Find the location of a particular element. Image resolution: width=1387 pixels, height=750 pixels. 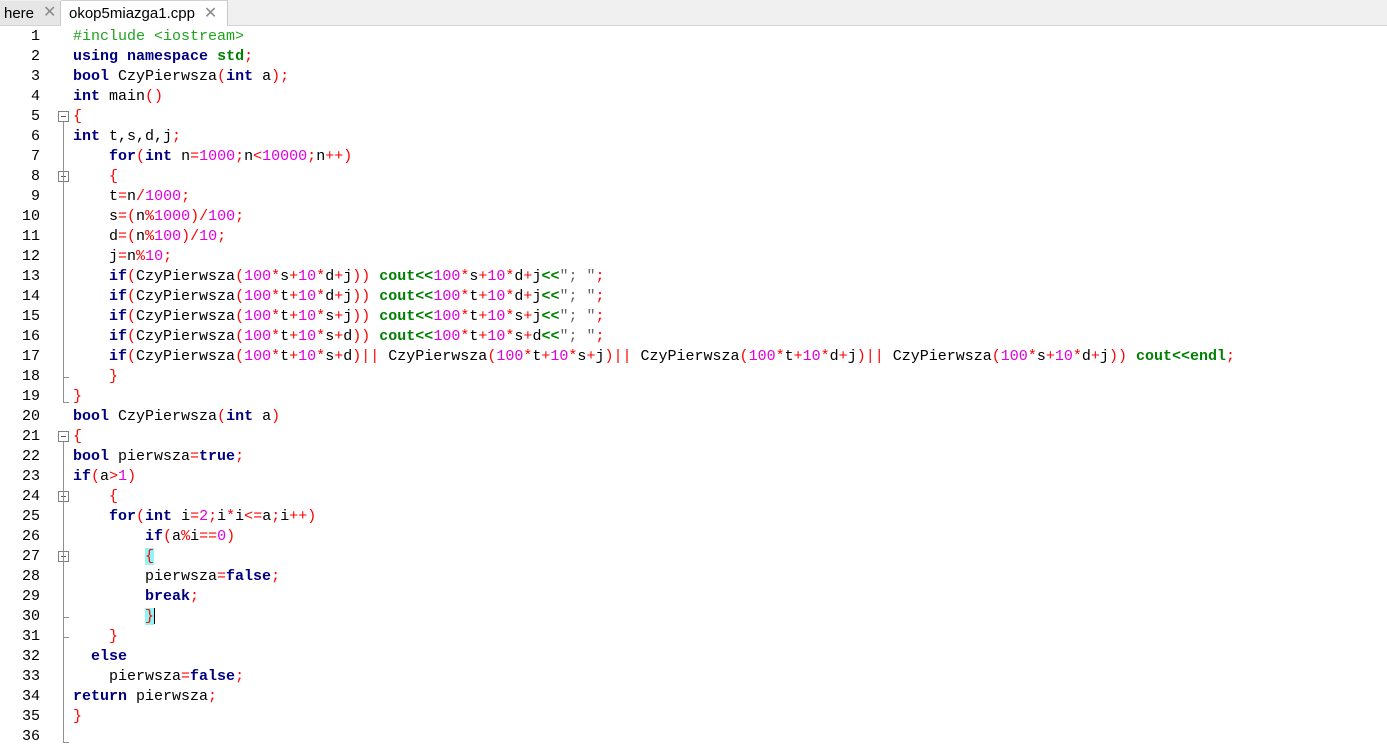

code-text: int t,s,d,j; is located at coordinates (127, 136).